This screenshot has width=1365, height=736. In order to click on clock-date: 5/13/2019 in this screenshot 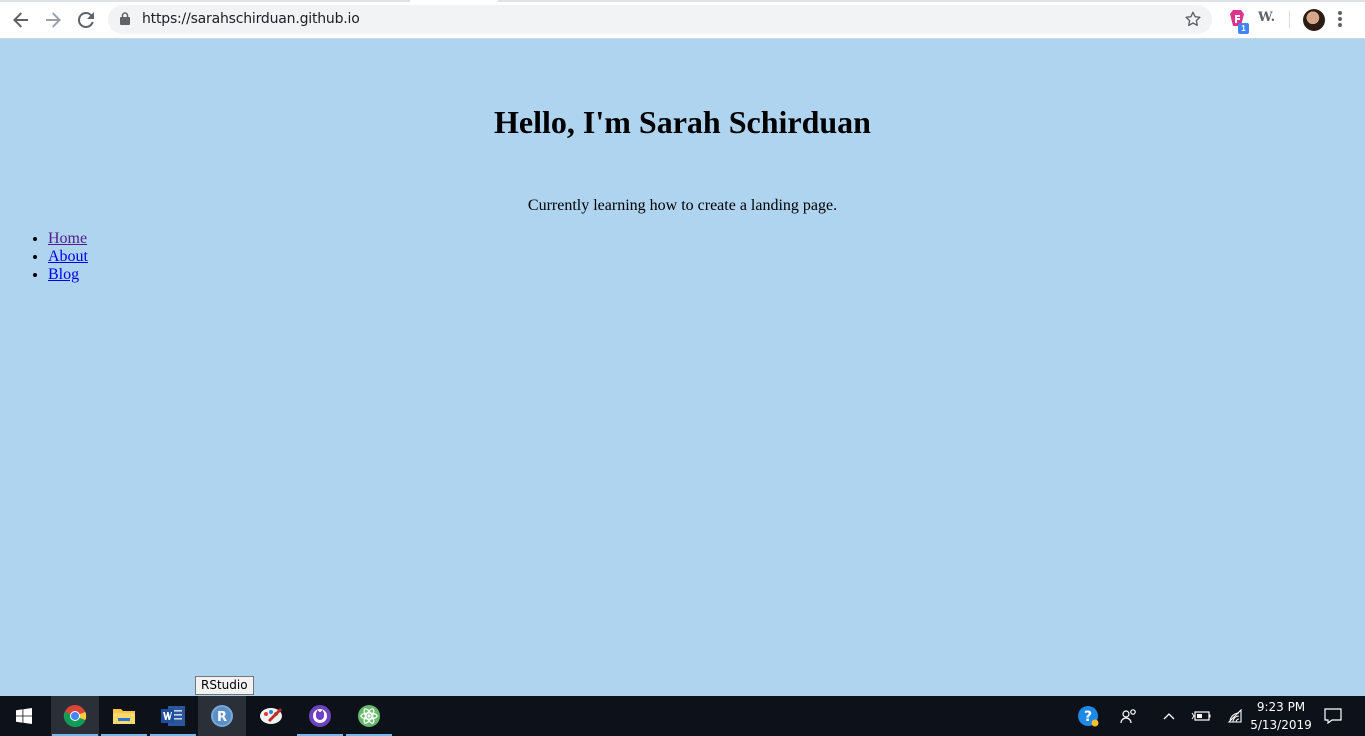, I will do `click(1281, 725)`.